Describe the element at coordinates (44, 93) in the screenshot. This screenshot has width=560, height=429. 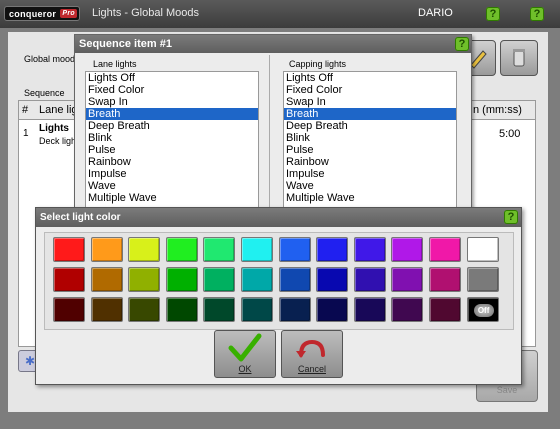
I see `sequence-label: Sequence` at that location.